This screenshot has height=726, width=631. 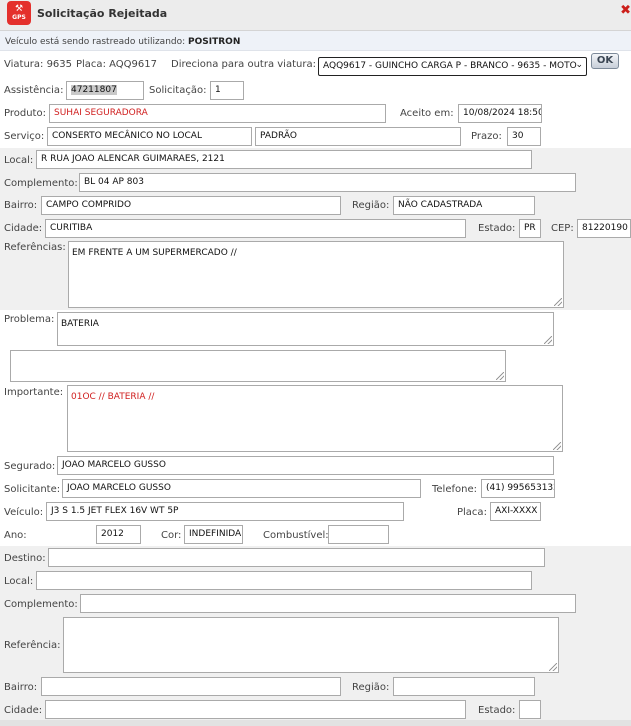 What do you see at coordinates (604, 228) in the screenshot?
I see `cep-field: 81220190` at bounding box center [604, 228].